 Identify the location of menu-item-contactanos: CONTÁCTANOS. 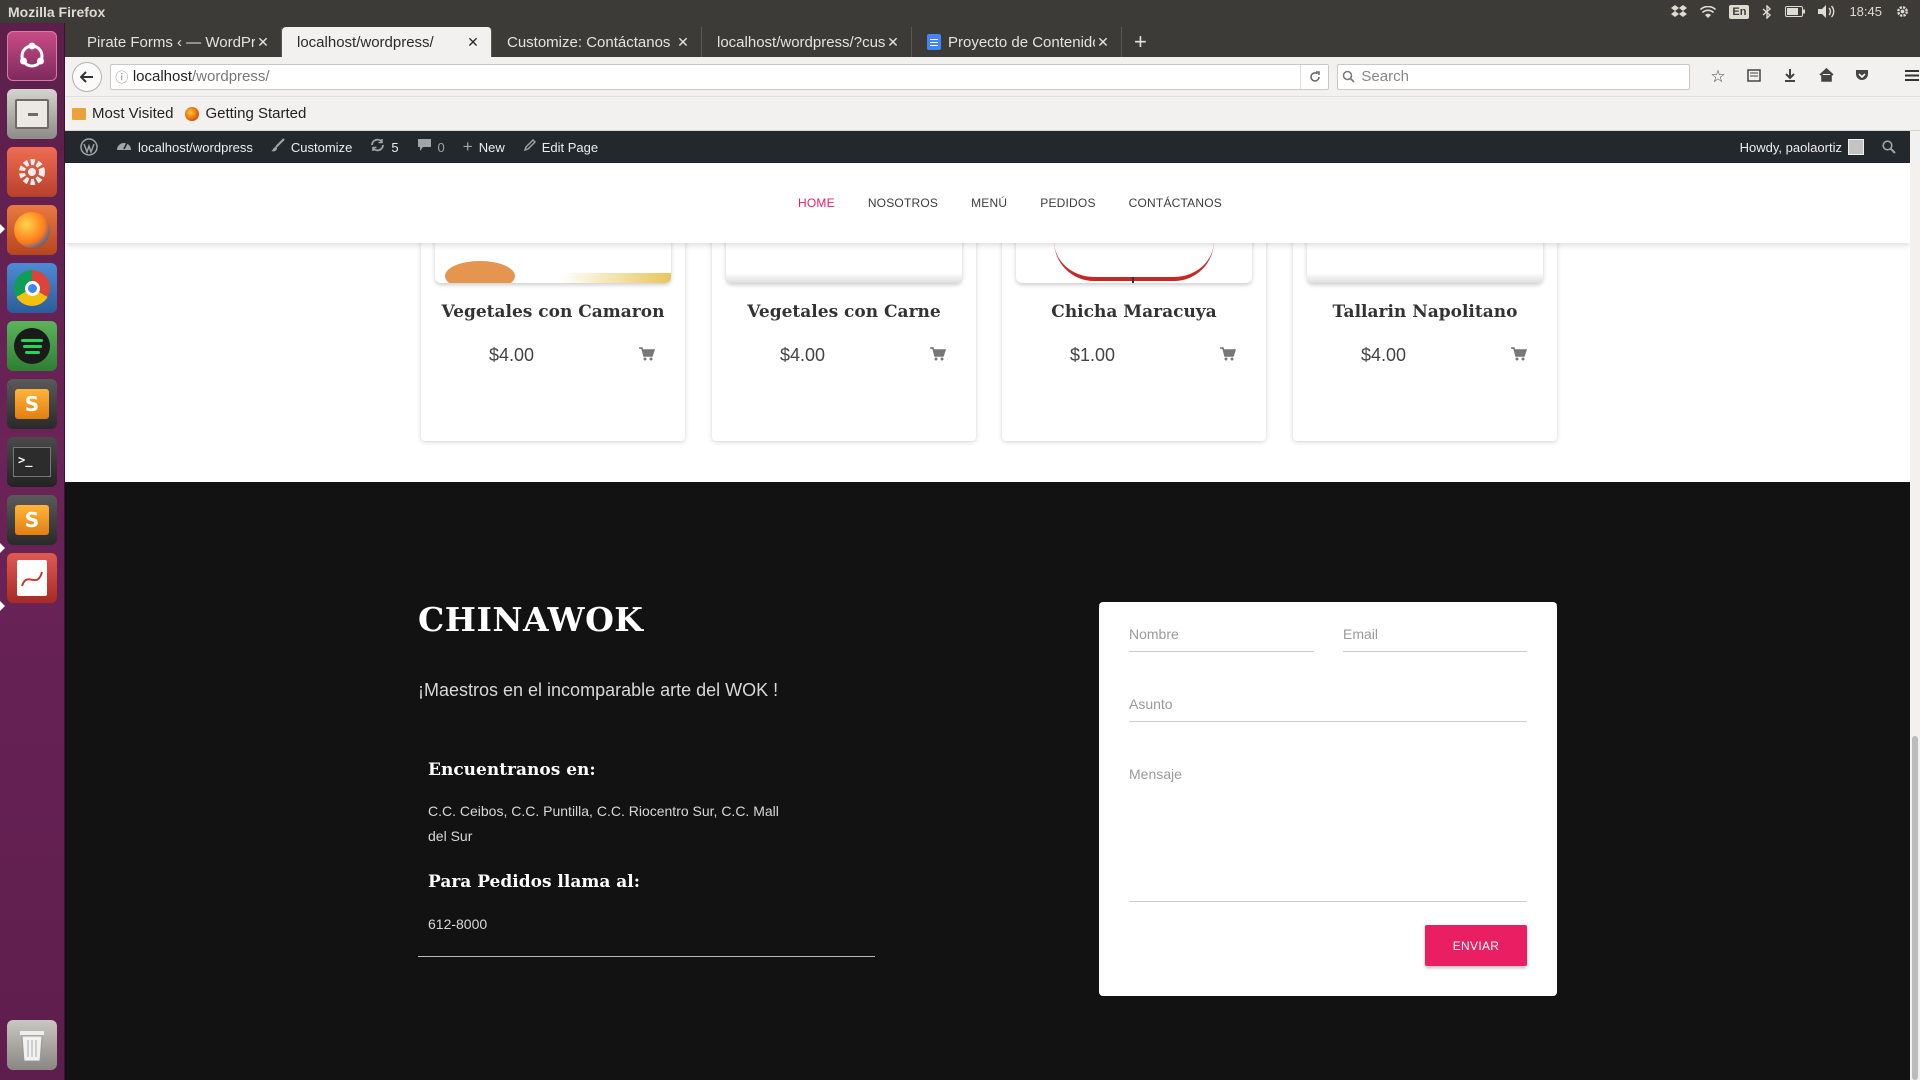
(1175, 203).